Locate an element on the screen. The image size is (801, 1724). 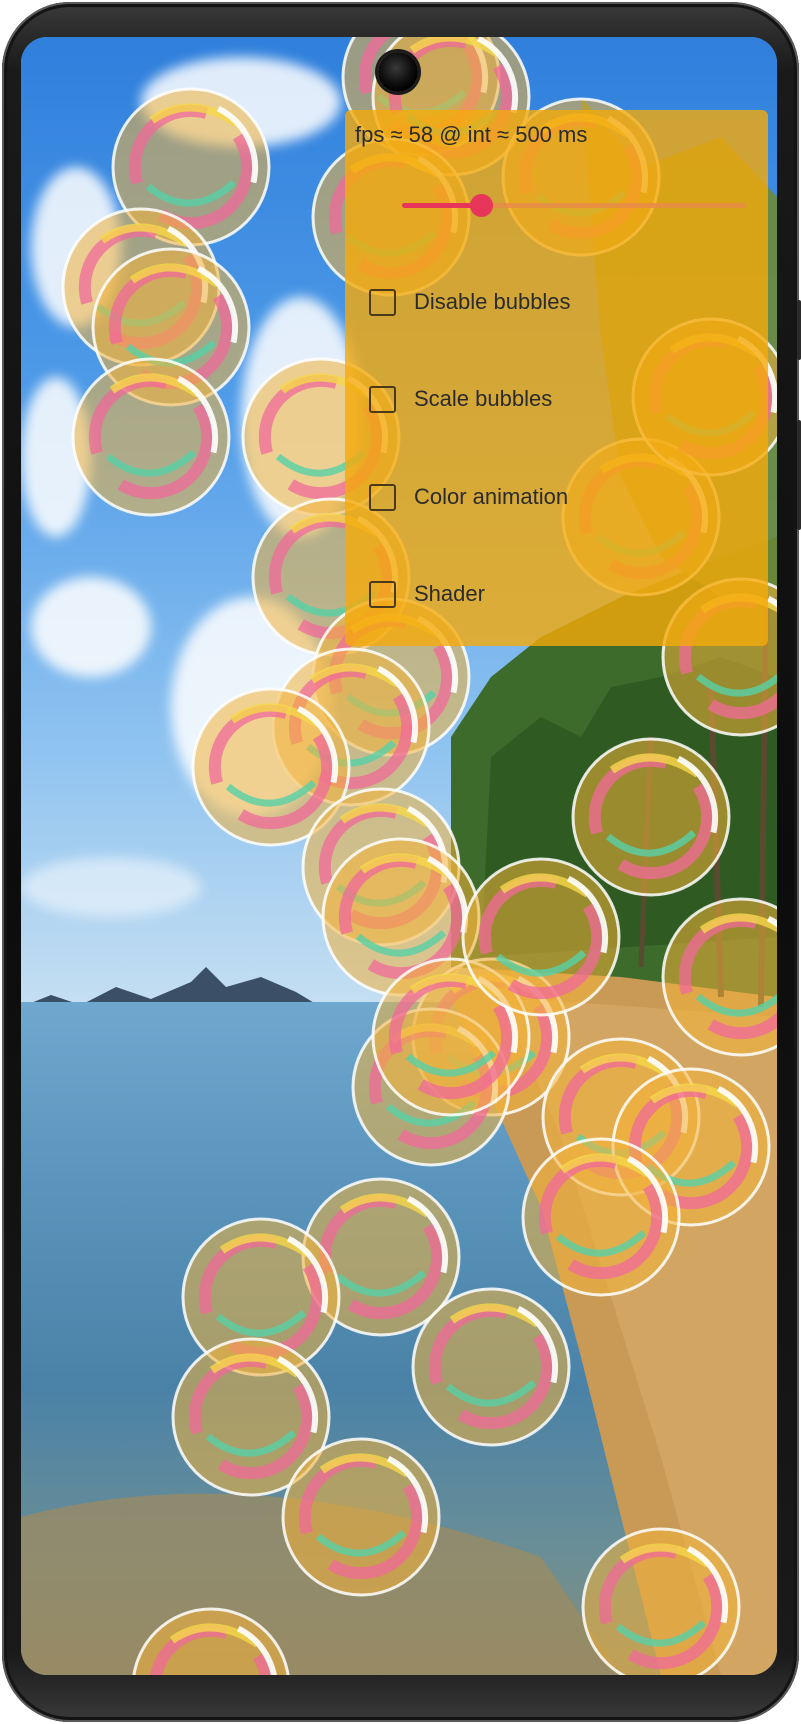
option-label: Color animation is located at coordinates (491, 496).